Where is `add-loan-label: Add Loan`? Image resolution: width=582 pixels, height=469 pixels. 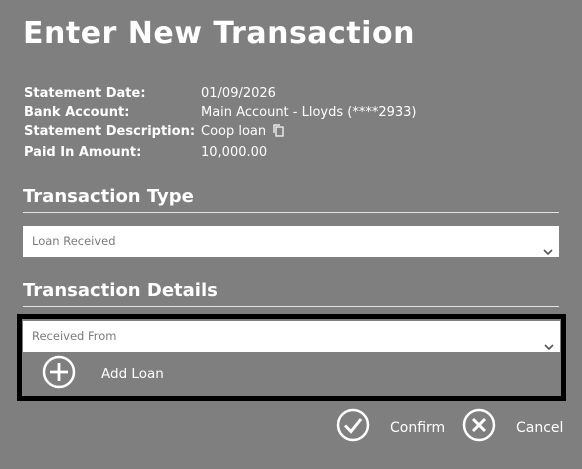
add-loan-label: Add Loan is located at coordinates (132, 374).